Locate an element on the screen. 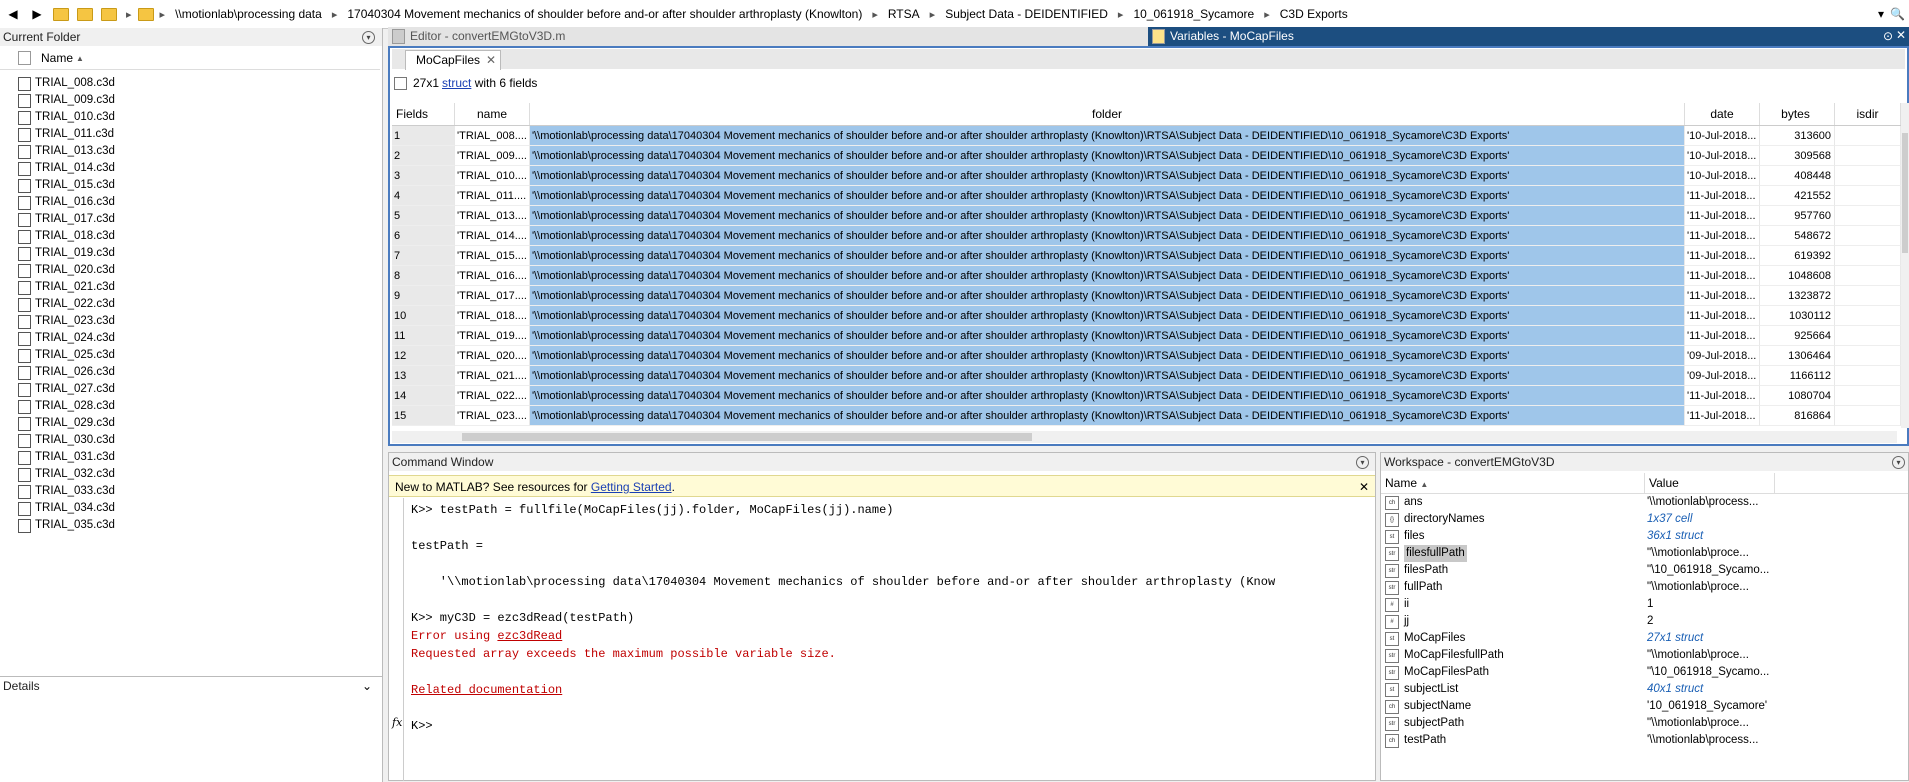 Image resolution: width=1909 pixels, height=782 pixels. file-list-item: TRIAL_021.c3d is located at coordinates (190, 287).